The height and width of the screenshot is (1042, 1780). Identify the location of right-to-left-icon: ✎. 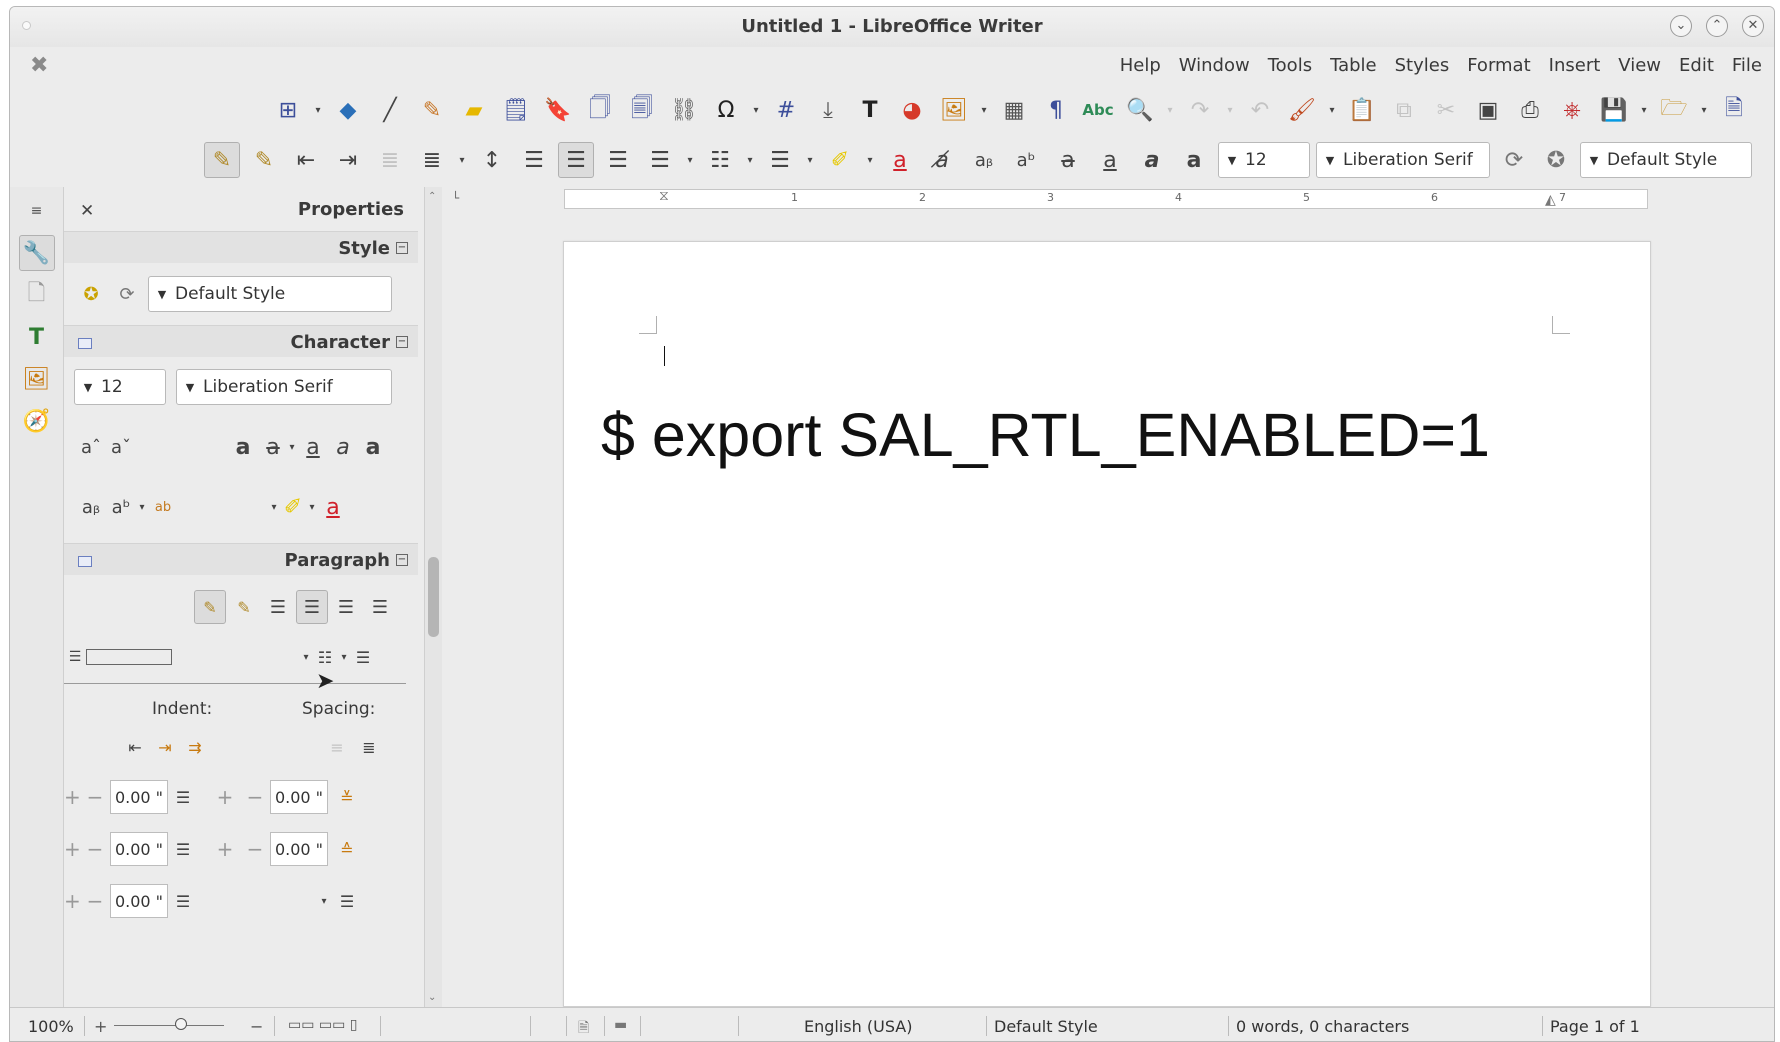
(244, 607).